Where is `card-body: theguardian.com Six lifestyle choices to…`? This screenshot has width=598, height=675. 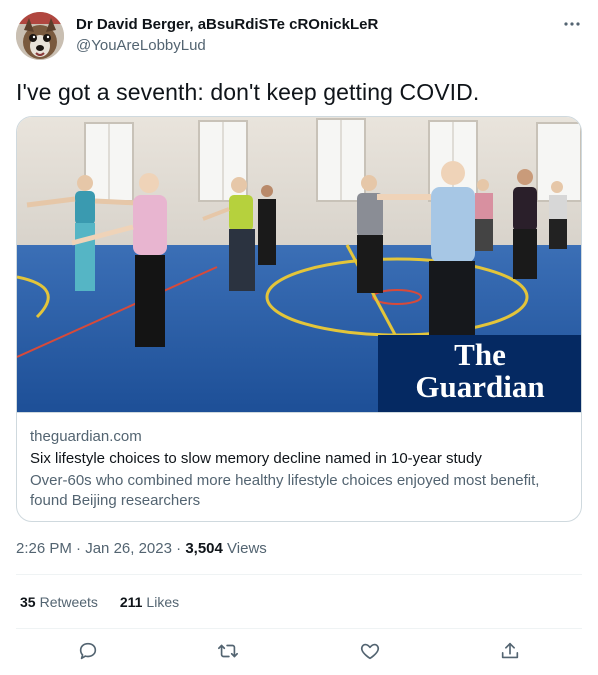 card-body: theguardian.com Six lifestyle choices to… is located at coordinates (300, 469).